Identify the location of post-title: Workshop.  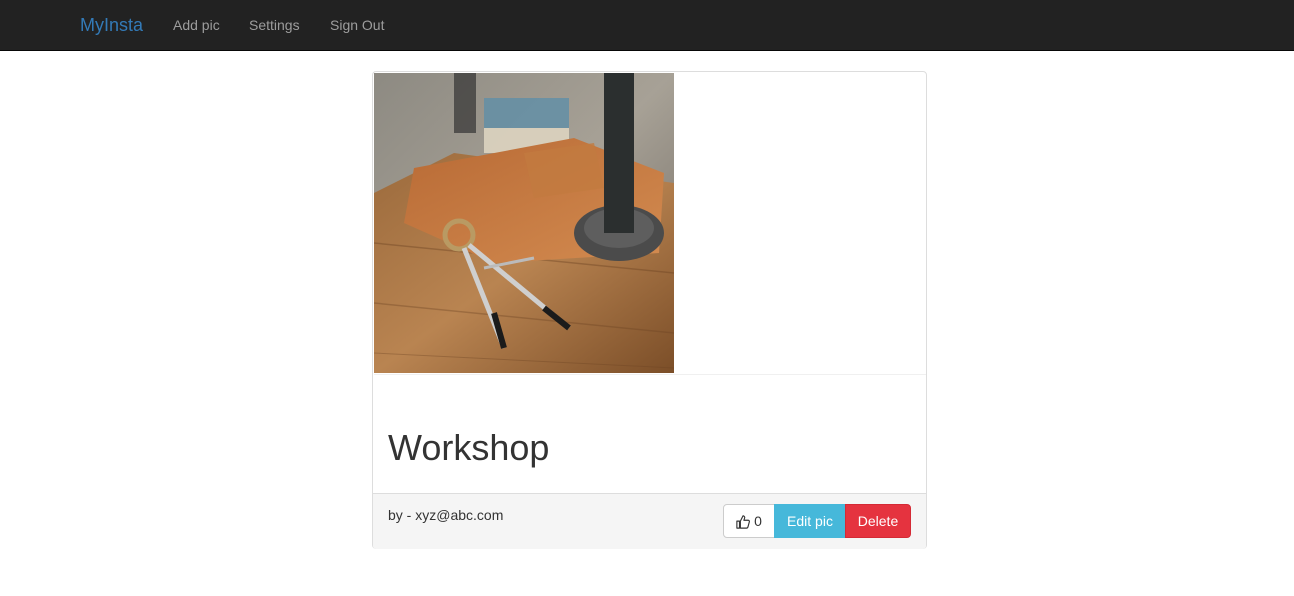
(469, 447).